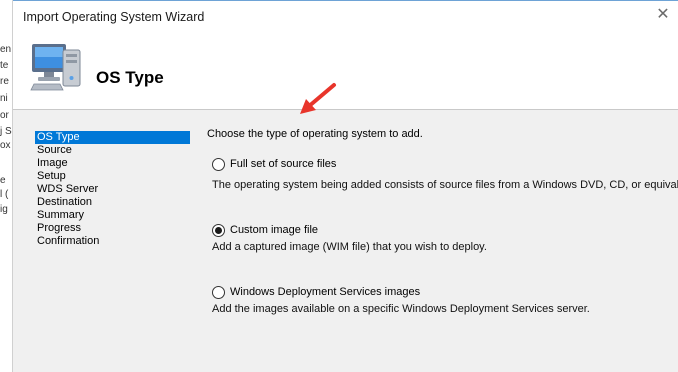  Describe the element at coordinates (112, 137) in the screenshot. I see `nav-step-os-type: OS Type` at that location.